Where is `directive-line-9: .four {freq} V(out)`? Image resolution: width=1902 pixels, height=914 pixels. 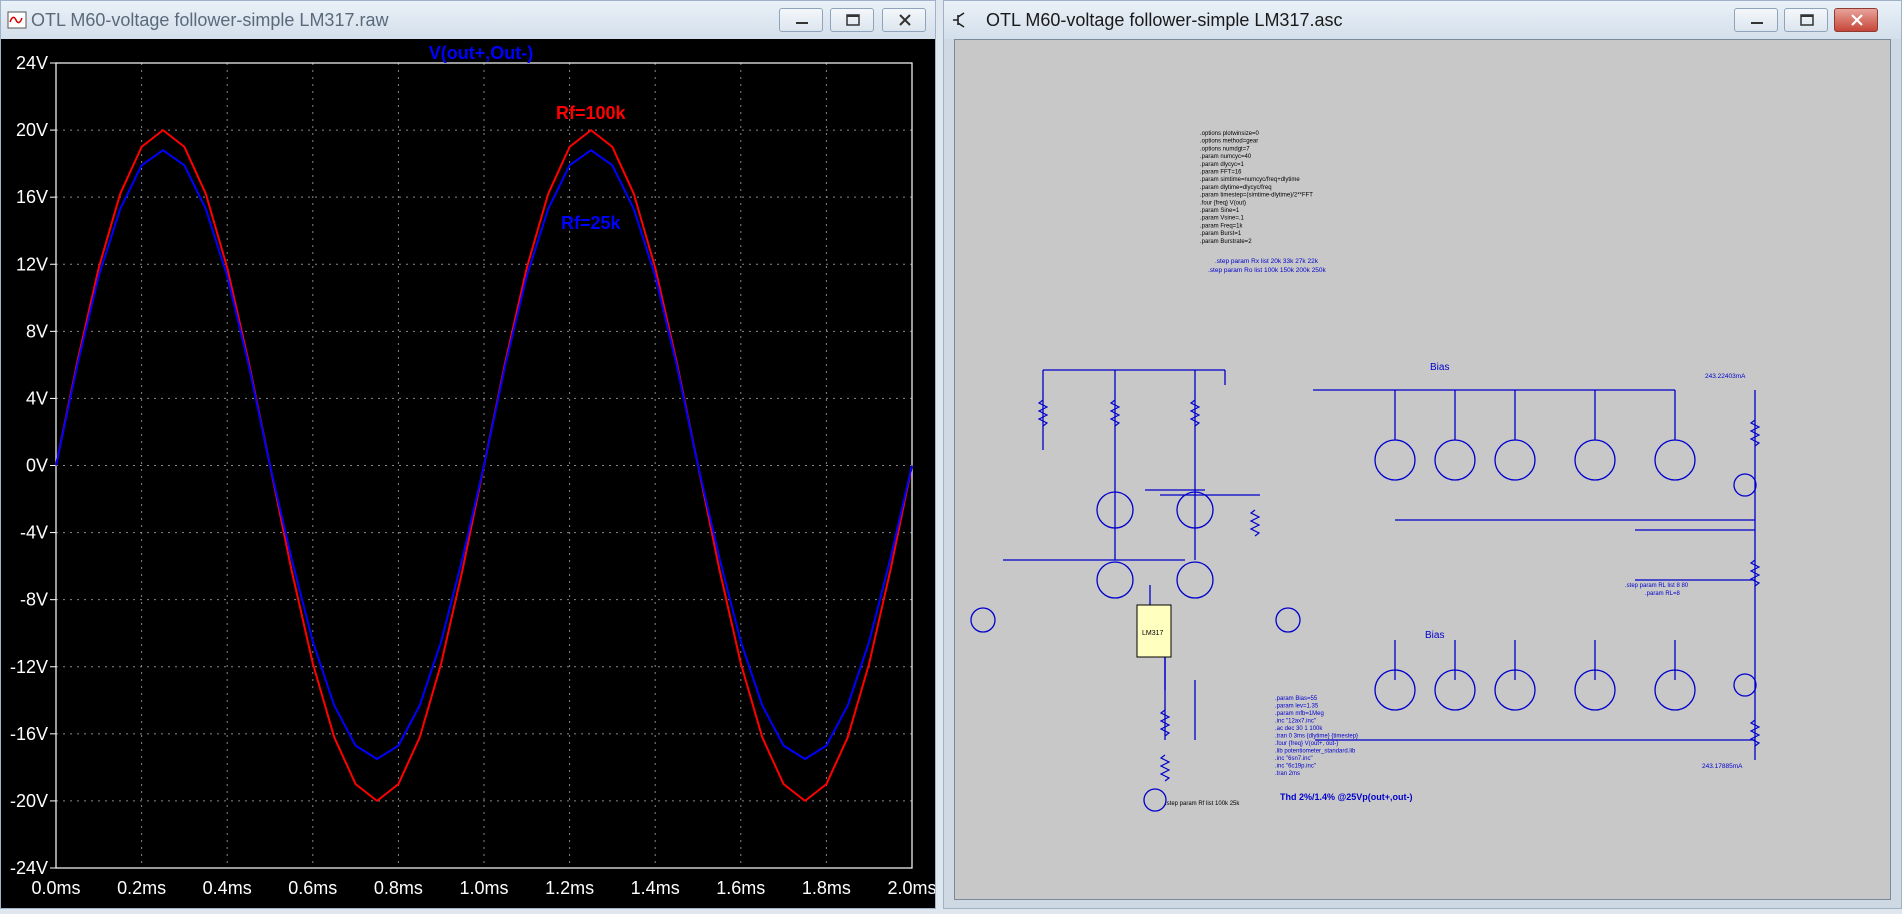
directive-line-9: .four {freq} V(out) is located at coordinates (1223, 203).